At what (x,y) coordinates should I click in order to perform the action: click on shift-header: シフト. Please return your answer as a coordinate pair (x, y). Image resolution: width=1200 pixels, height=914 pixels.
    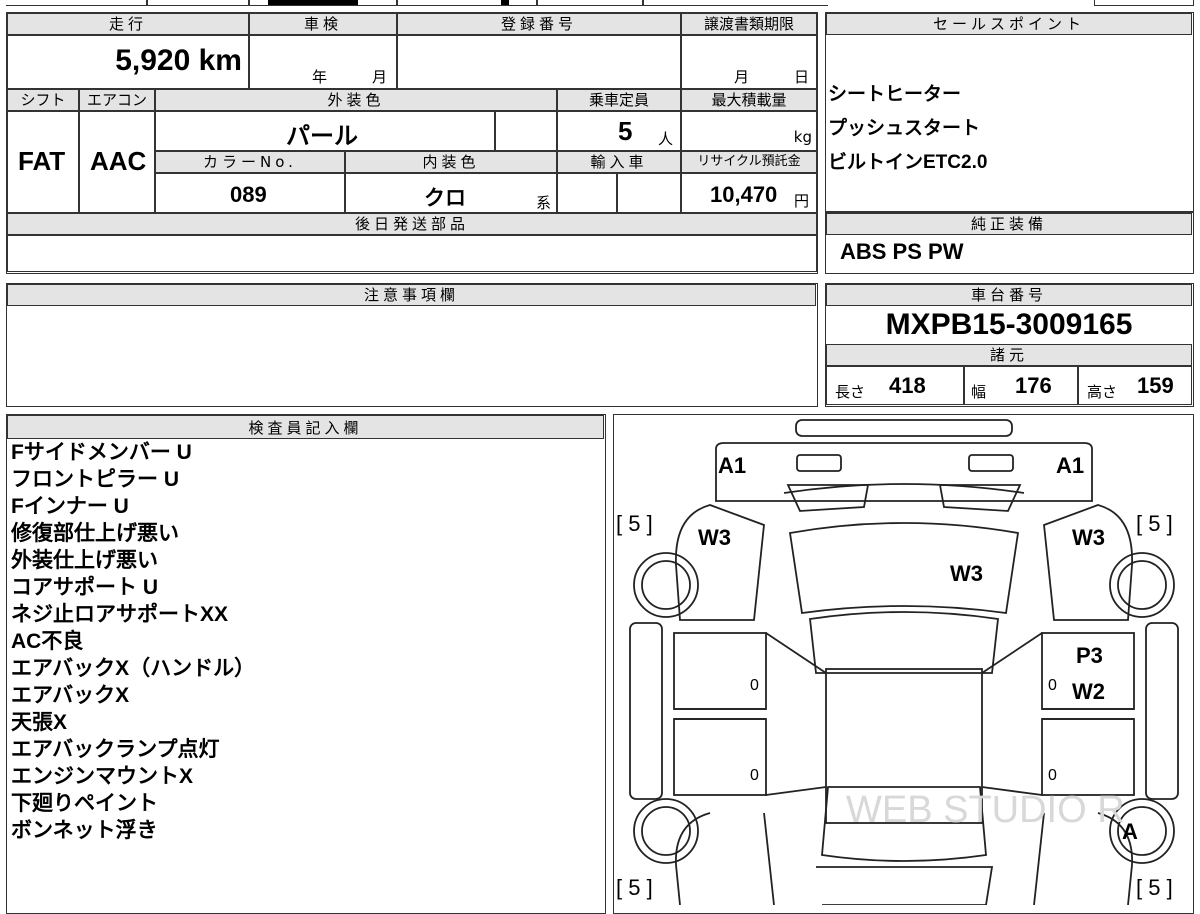
    Looking at the image, I should click on (43, 100).